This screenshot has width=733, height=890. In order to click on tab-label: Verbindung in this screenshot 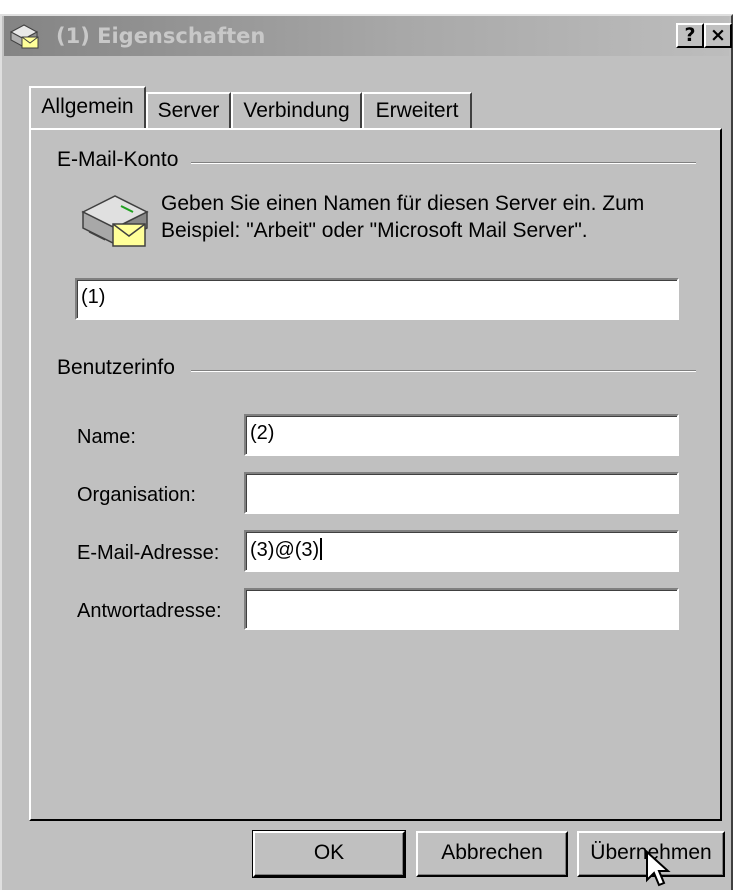, I will do `click(296, 110)`.